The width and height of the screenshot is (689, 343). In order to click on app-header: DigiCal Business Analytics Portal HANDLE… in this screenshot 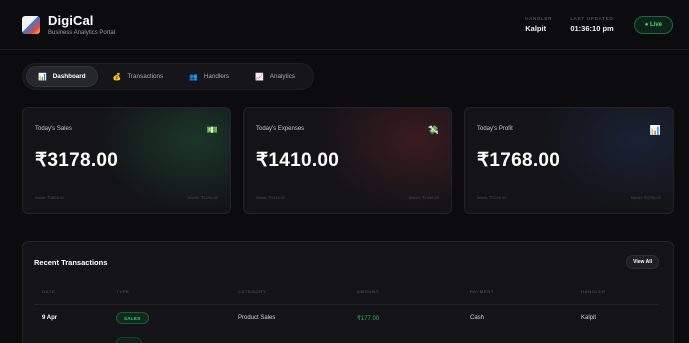, I will do `click(344, 25)`.